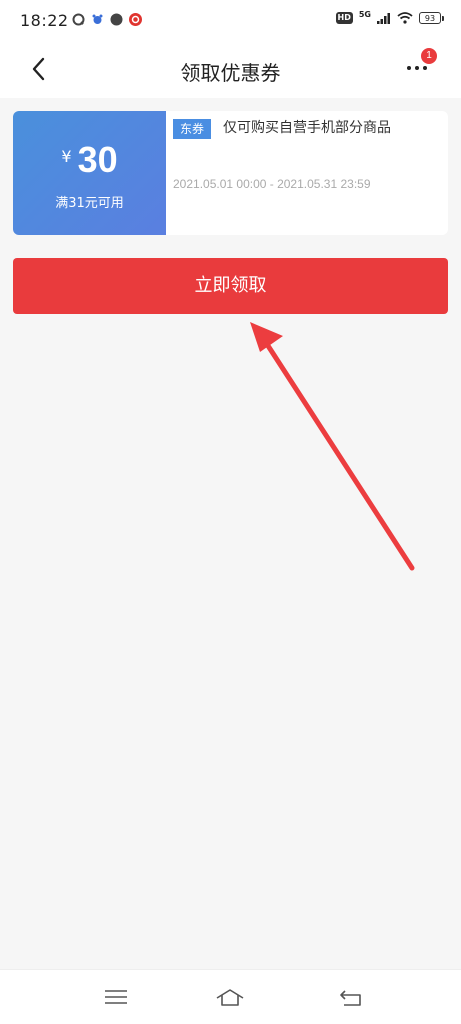 This screenshot has height=1024, width=461. I want to click on coupon-condition: 满31元可用, so click(89, 203).